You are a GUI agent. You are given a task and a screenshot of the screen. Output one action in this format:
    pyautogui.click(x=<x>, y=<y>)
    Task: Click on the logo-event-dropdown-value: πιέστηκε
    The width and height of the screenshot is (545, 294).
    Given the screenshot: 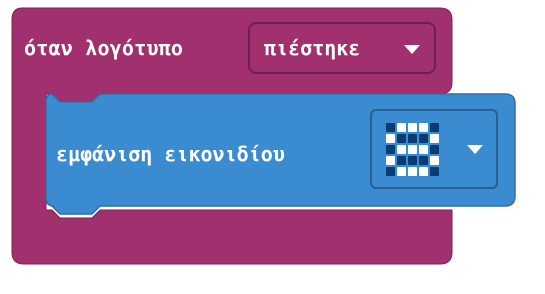 What is the action you would take?
    pyautogui.click(x=312, y=48)
    